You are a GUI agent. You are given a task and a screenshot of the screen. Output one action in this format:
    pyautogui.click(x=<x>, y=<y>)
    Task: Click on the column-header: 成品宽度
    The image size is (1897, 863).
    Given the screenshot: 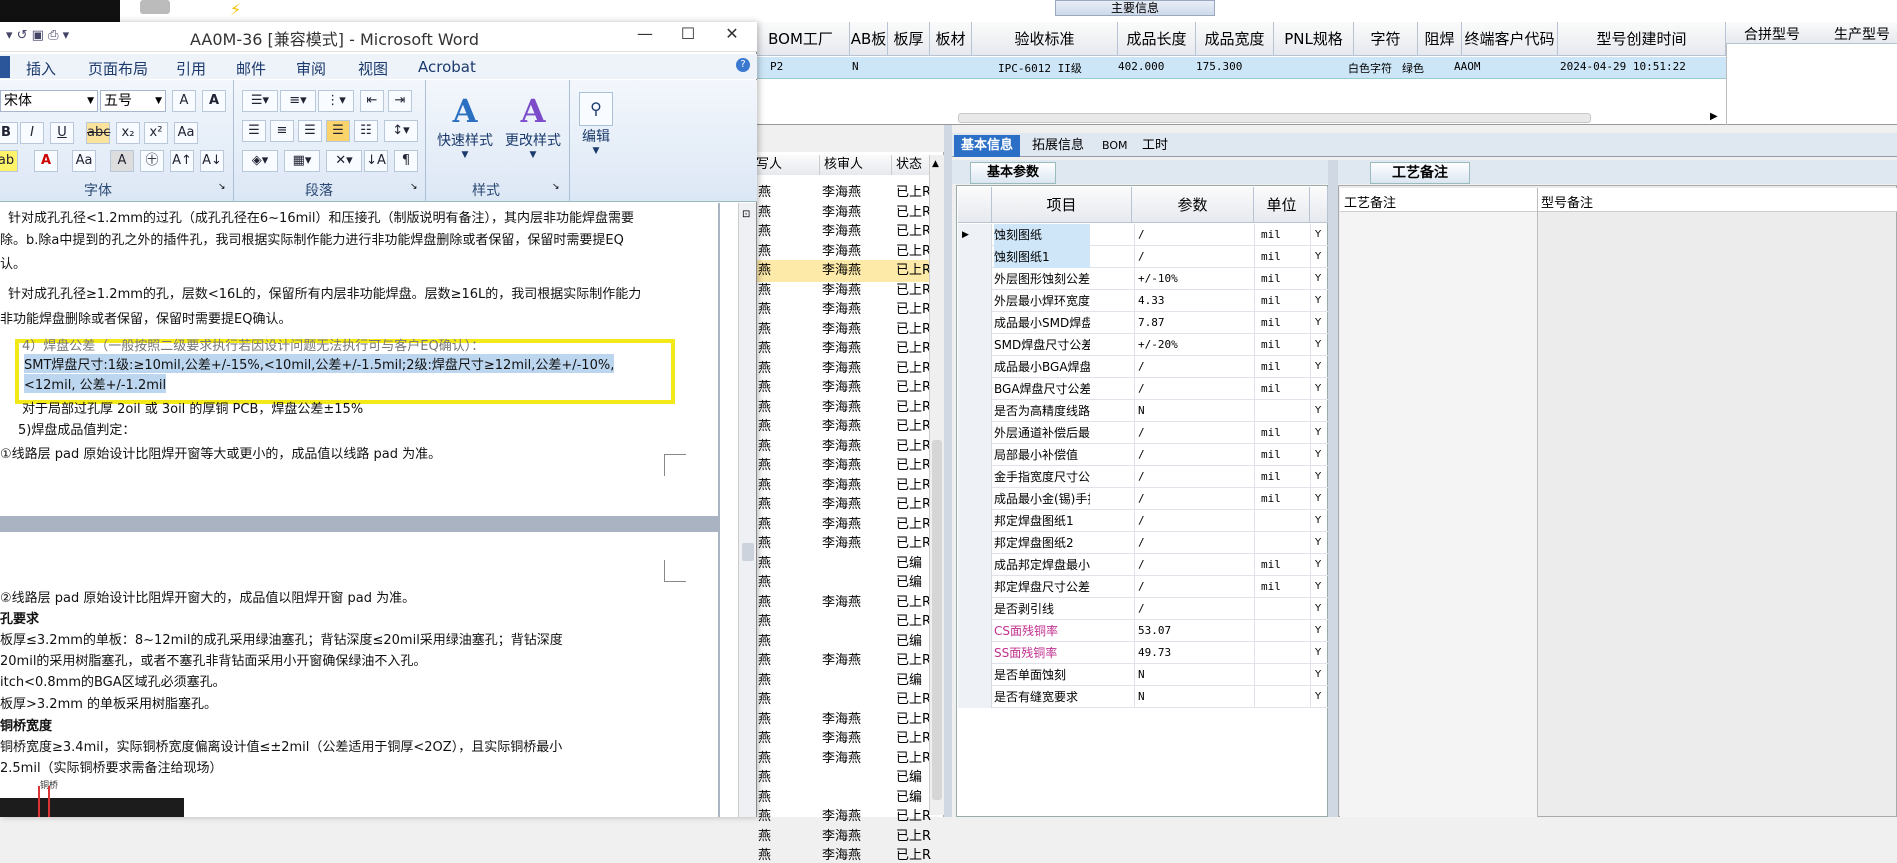 What is the action you would take?
    pyautogui.click(x=1235, y=39)
    